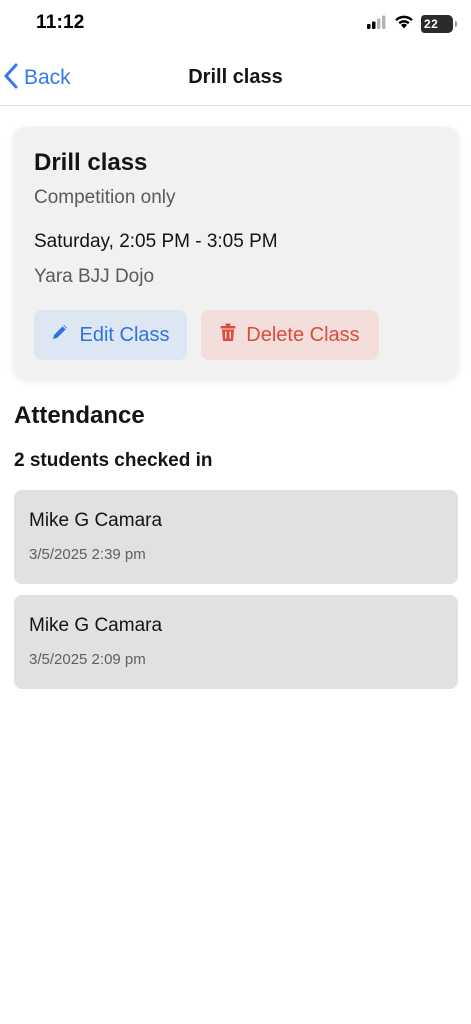 The width and height of the screenshot is (471, 1024). What do you see at coordinates (94, 276) in the screenshot?
I see `class-location: Yara BJJ Dojo` at bounding box center [94, 276].